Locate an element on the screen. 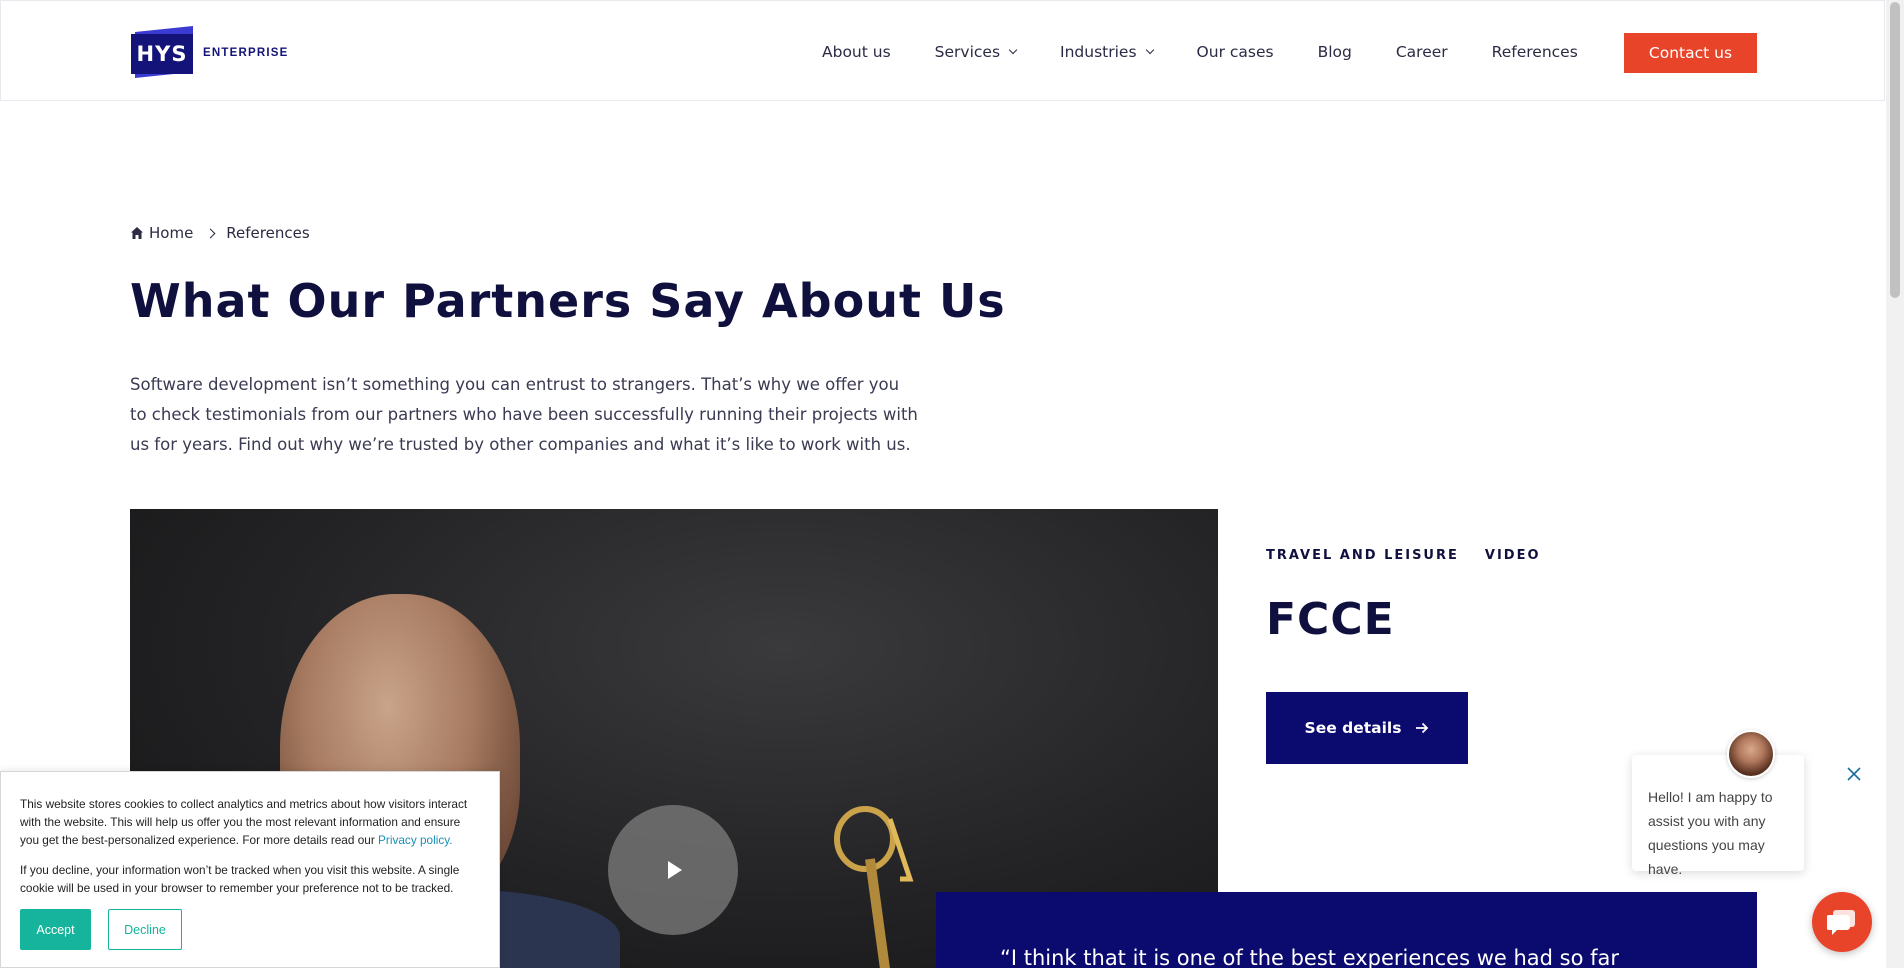  nav-career: Career is located at coordinates (1422, 52).